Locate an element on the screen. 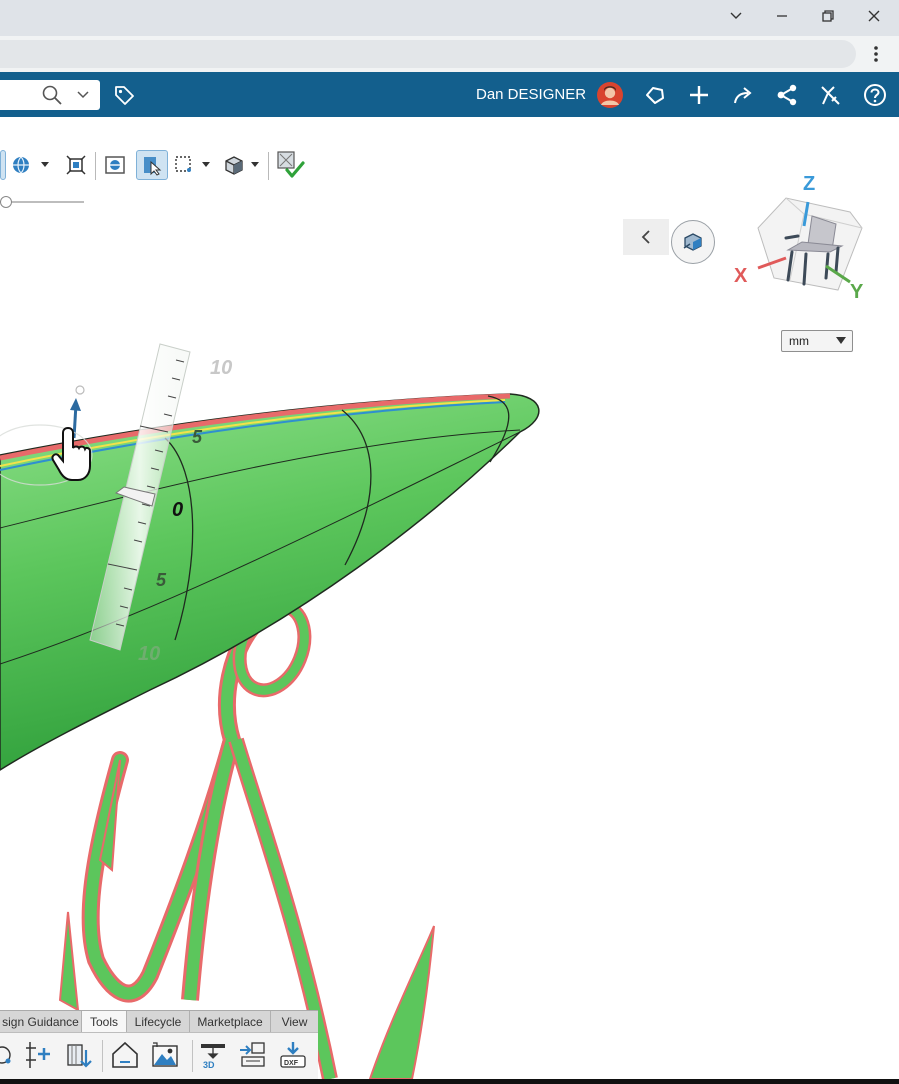  toolbar-cut-button is located at coordinates (3, 165).